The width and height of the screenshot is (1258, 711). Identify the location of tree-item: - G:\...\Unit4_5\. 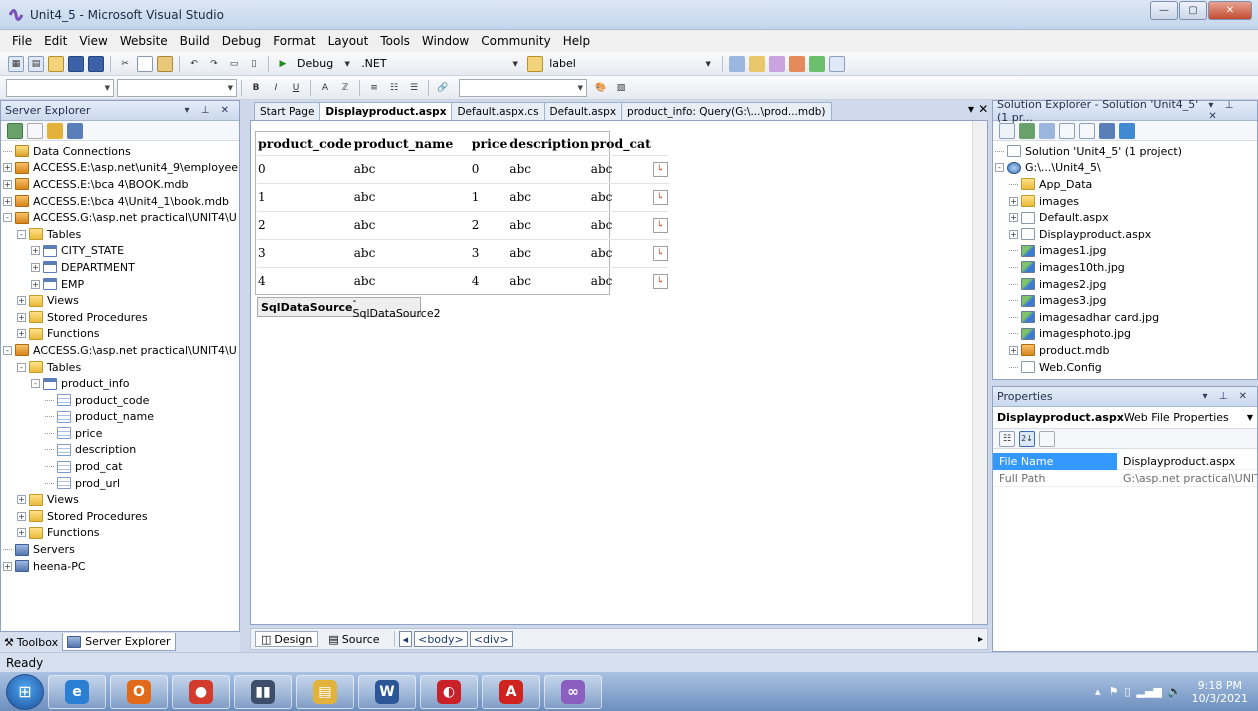
(1126, 168).